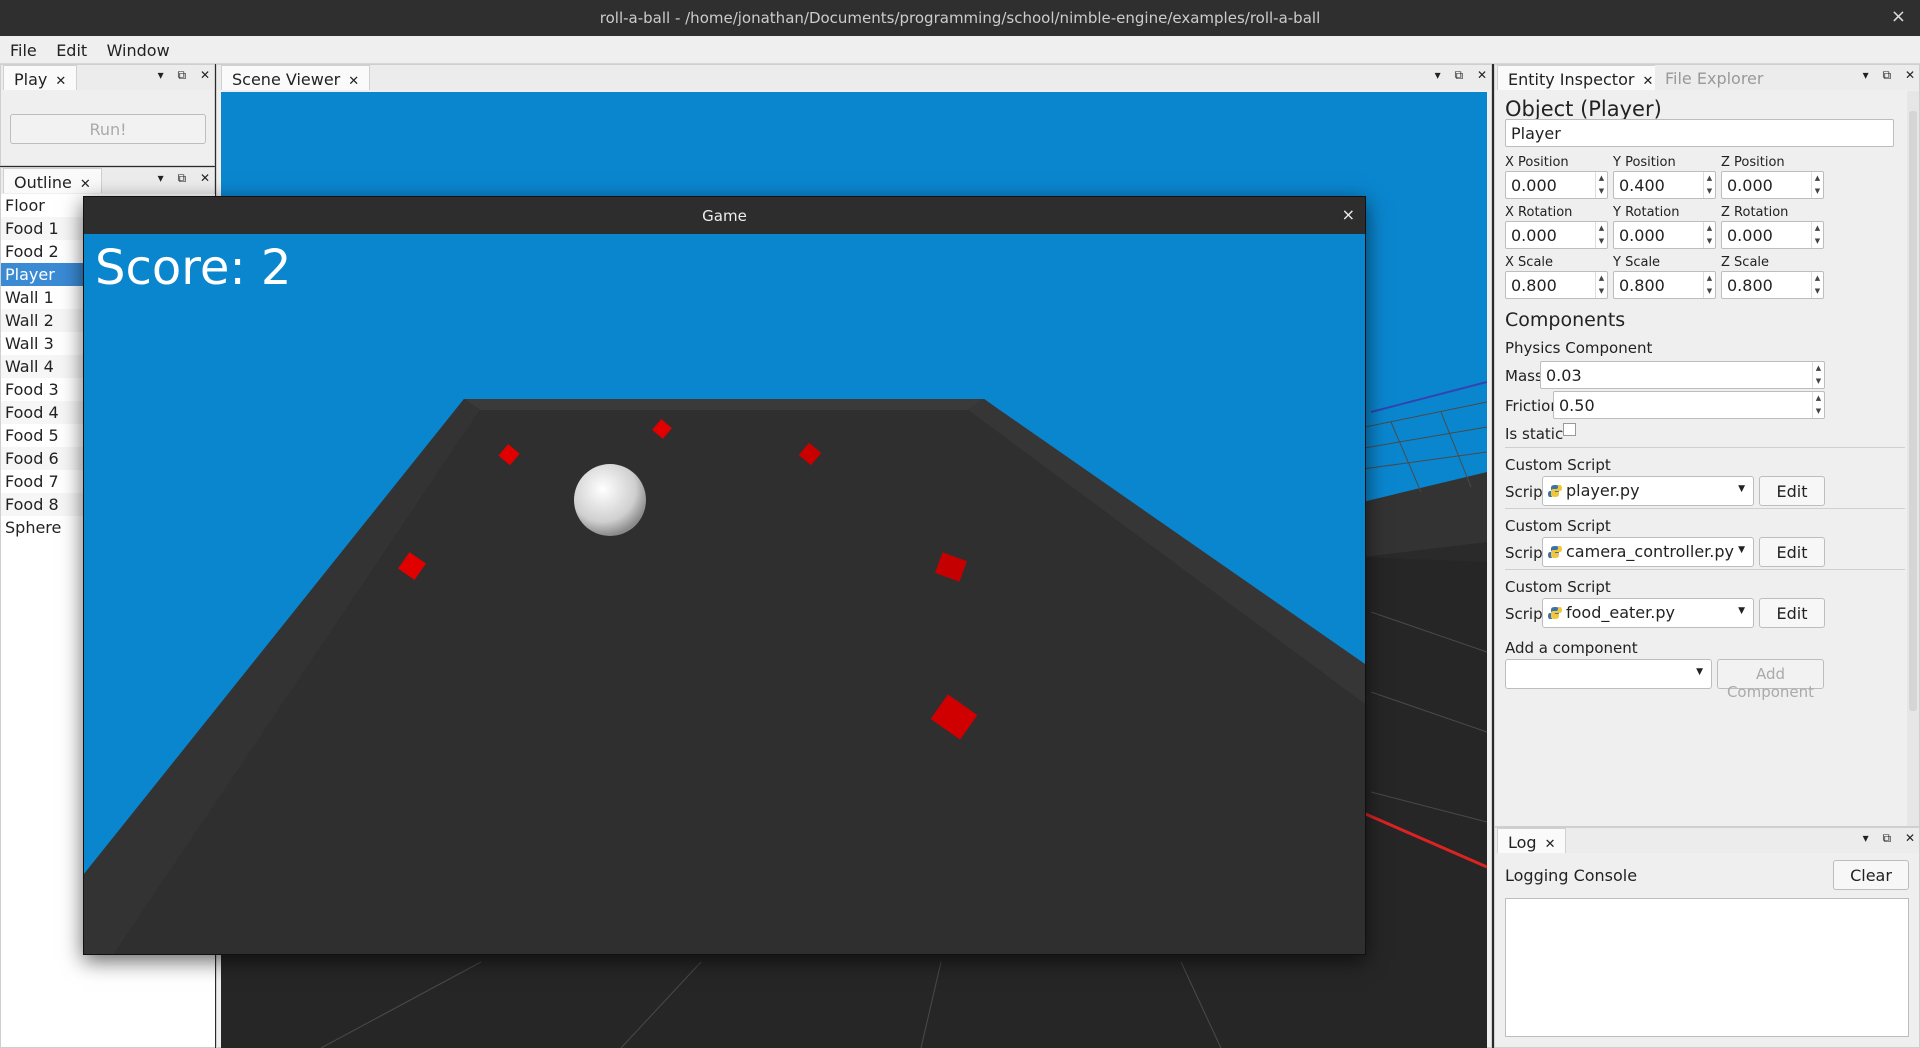 The width and height of the screenshot is (1920, 1048). Describe the element at coordinates (1537, 162) in the screenshot. I see `transform-label: X Position` at that location.